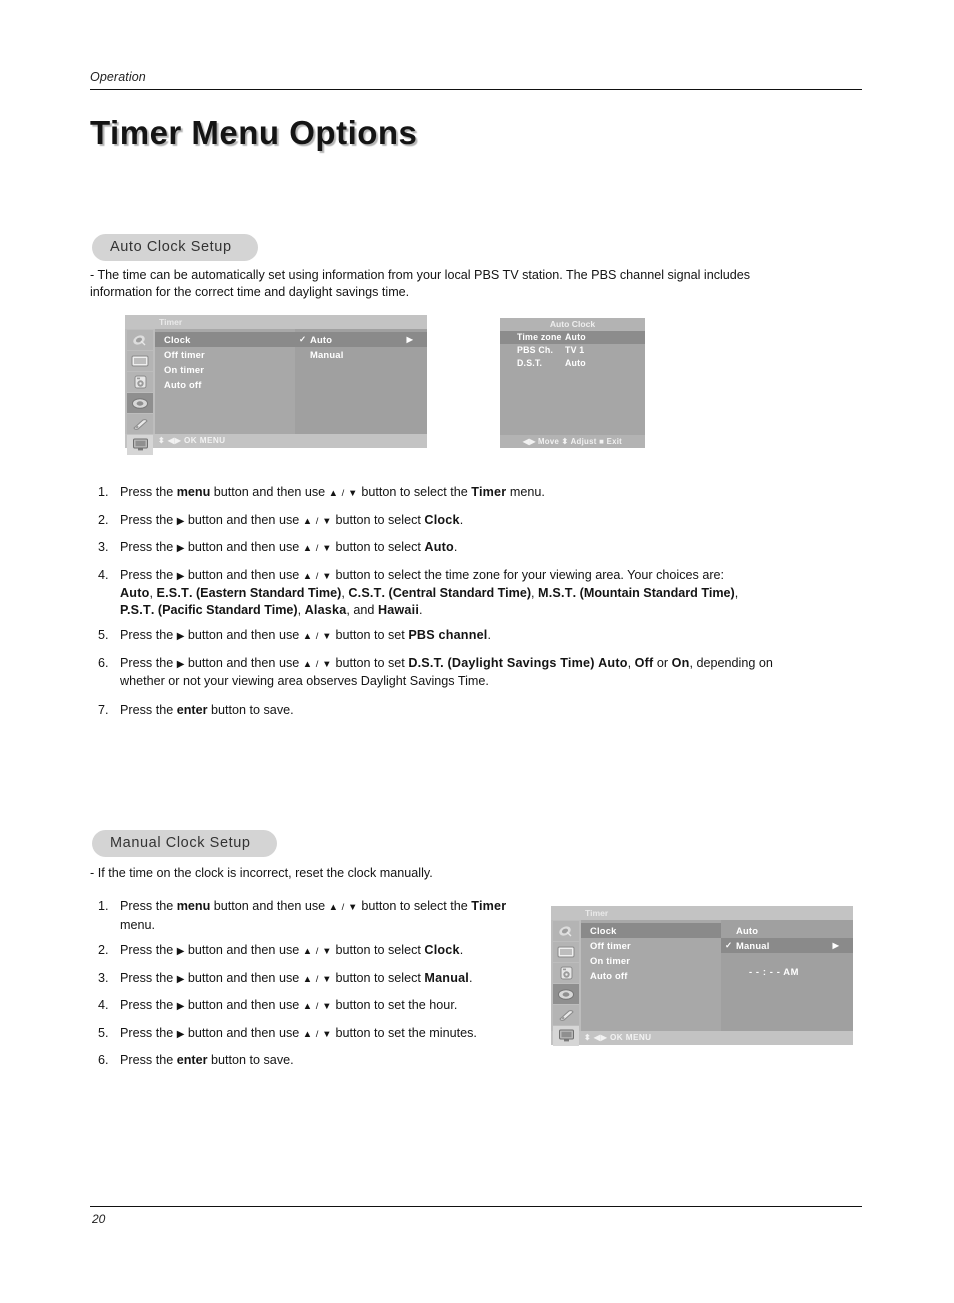 The width and height of the screenshot is (954, 1303). I want to click on zone-auto: Auto, so click(135, 593).